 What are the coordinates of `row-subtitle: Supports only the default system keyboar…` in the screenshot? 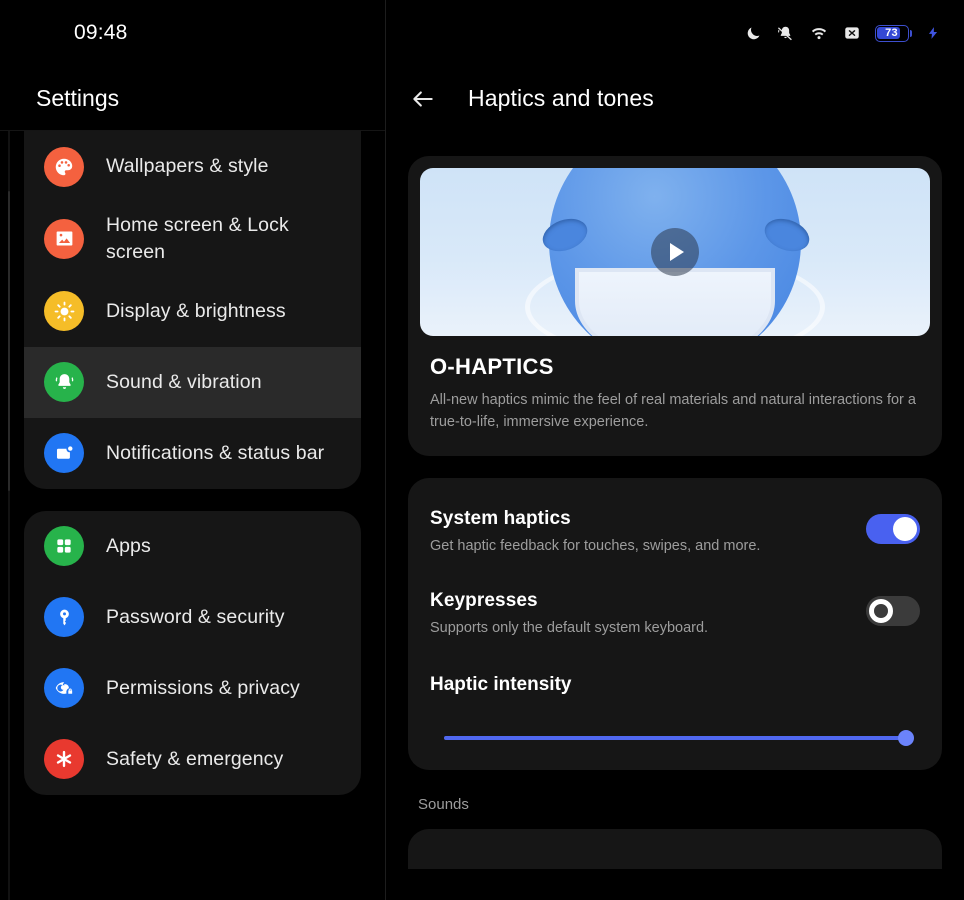 It's located at (569, 627).